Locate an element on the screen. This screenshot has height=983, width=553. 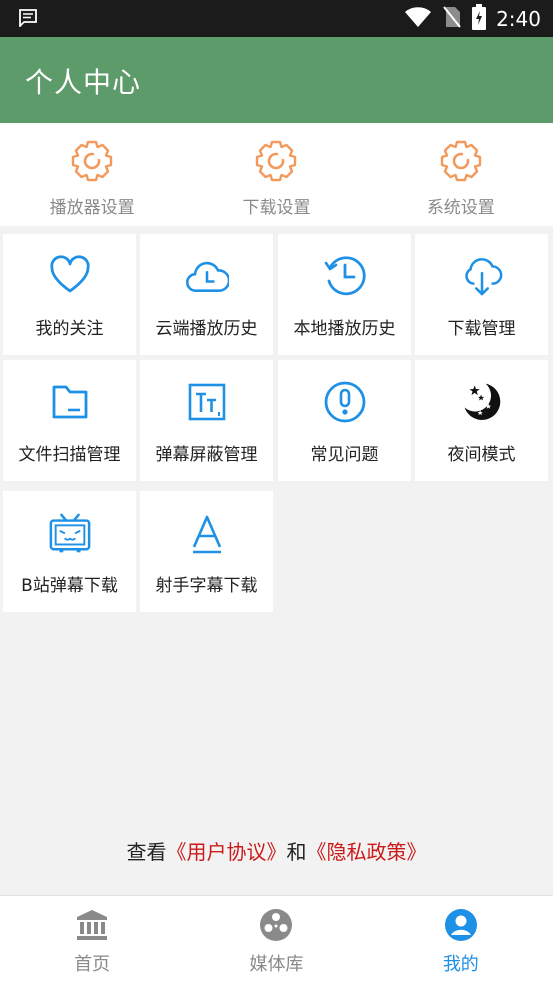
app-bar: 个人中心 is located at coordinates (276, 80).